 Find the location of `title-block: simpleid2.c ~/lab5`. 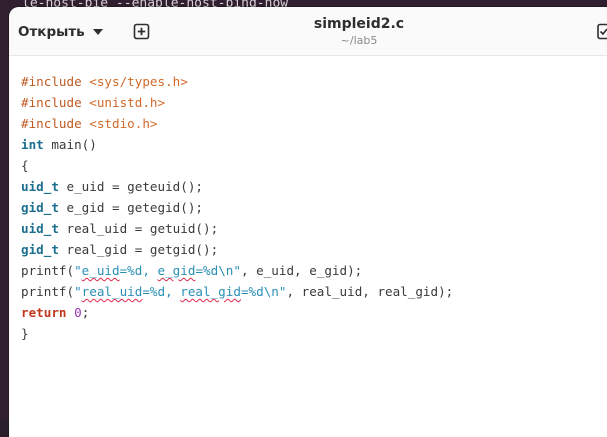

title-block: simpleid2.c ~/lab5 is located at coordinates (359, 32).